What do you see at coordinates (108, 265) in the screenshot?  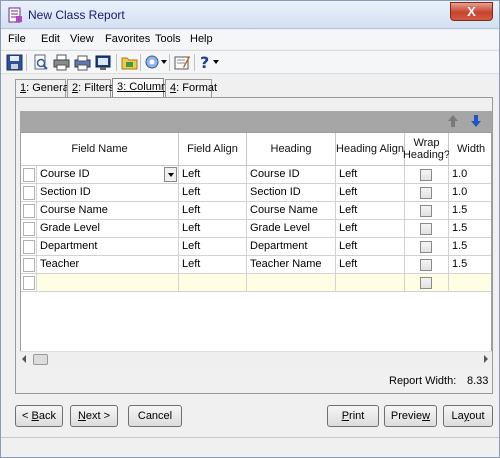 I see `cell-field-name: Teacher` at bounding box center [108, 265].